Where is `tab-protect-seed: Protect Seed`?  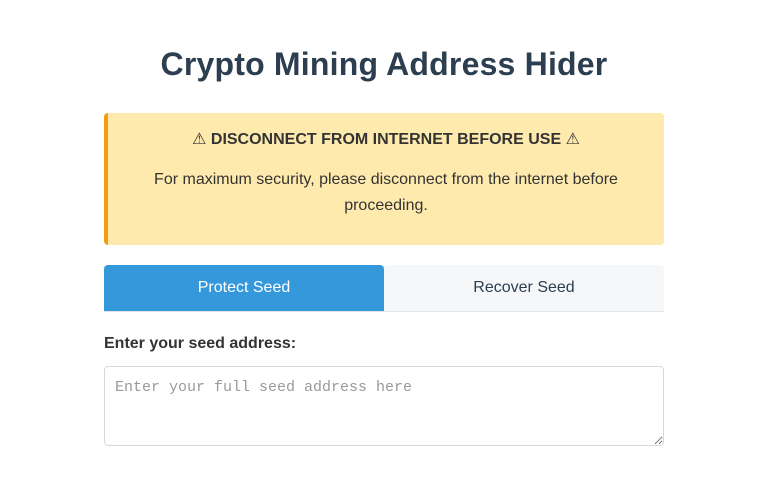 tab-protect-seed: Protect Seed is located at coordinates (244, 288).